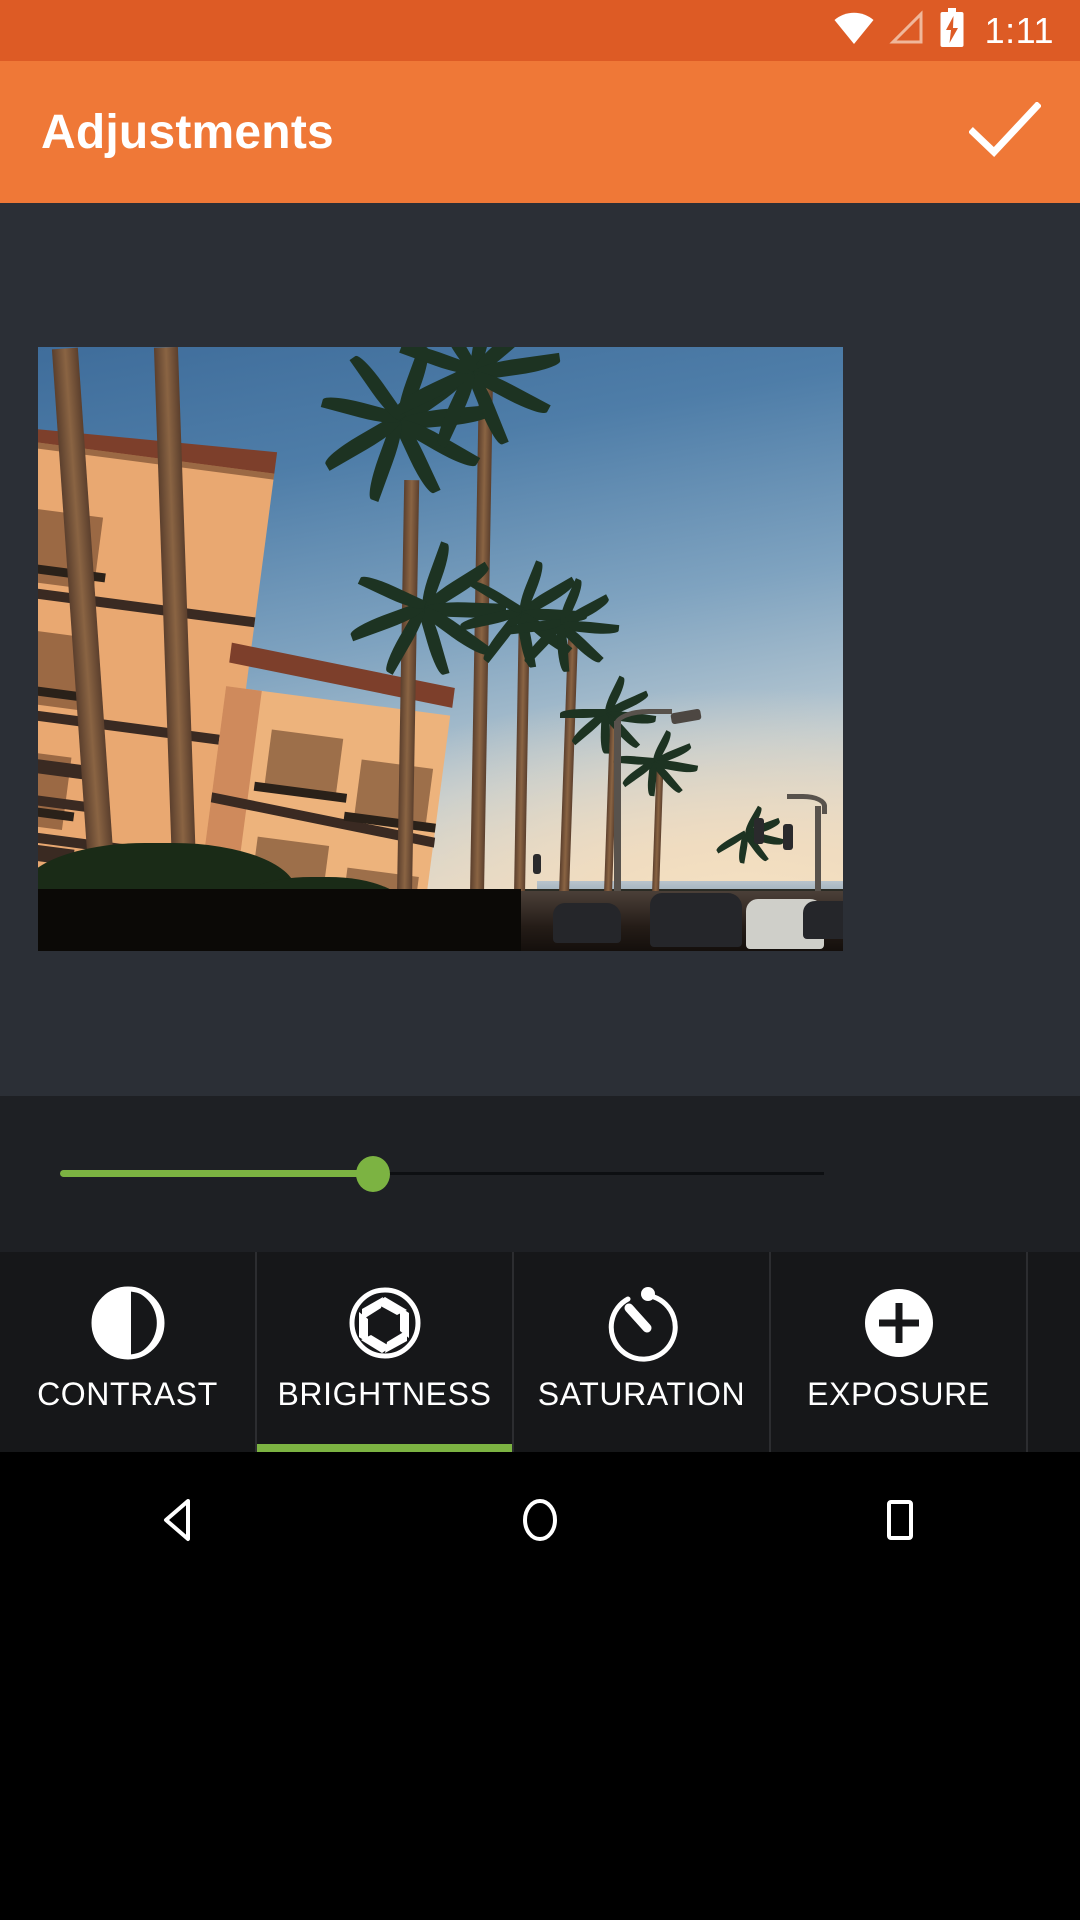 The image size is (1080, 1920). What do you see at coordinates (1019, 30) in the screenshot?
I see `status-bar-clock: 1:11` at bounding box center [1019, 30].